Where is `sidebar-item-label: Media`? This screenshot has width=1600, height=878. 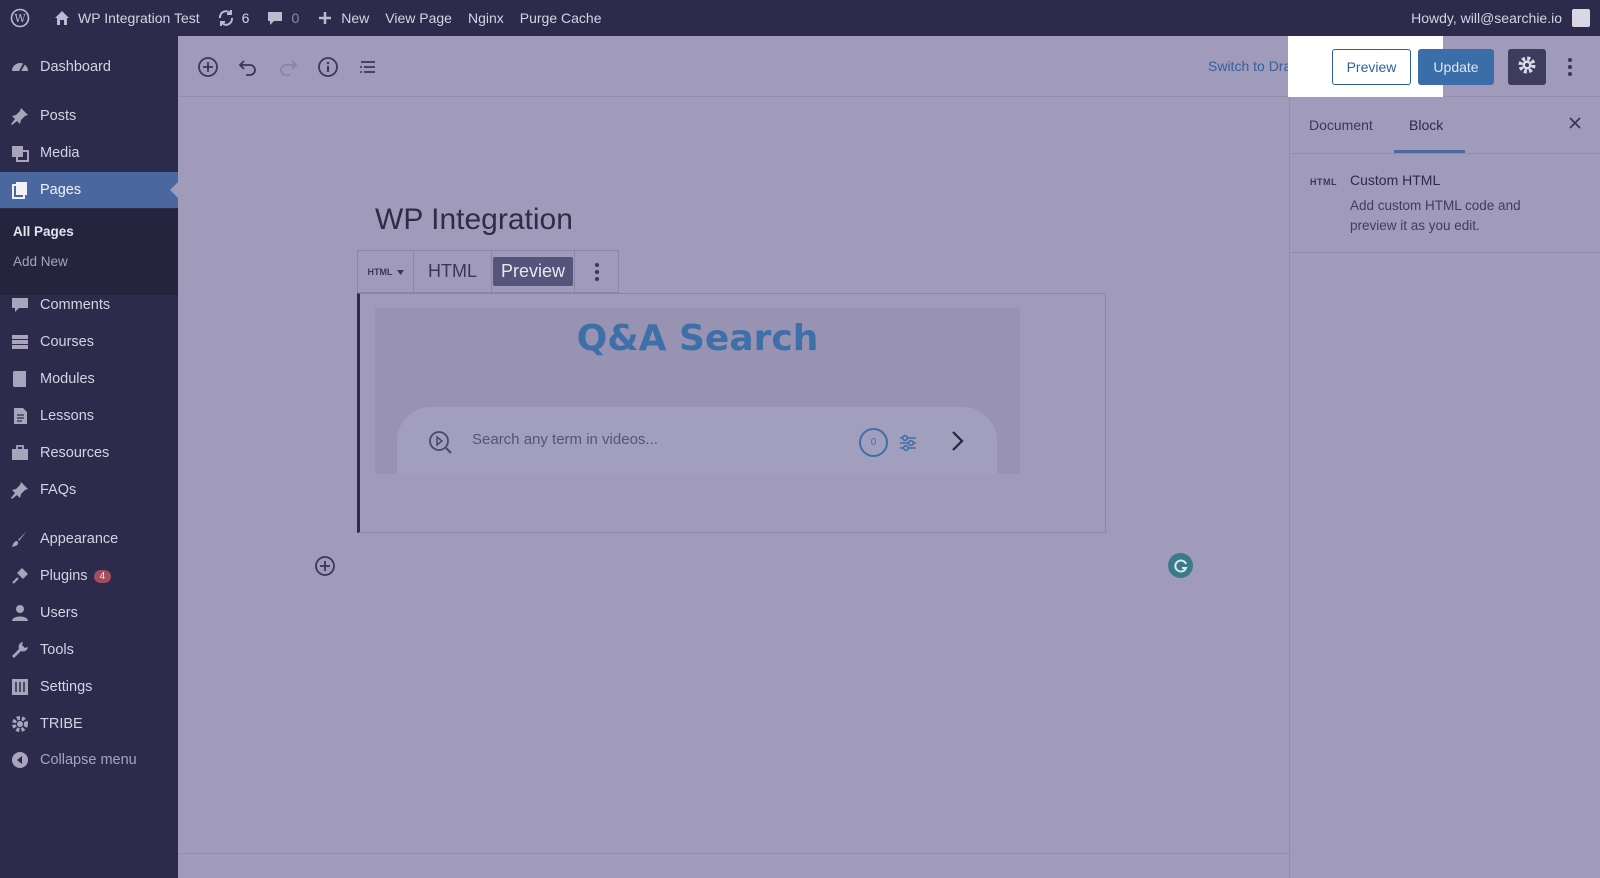
sidebar-item-label: Media is located at coordinates (60, 153).